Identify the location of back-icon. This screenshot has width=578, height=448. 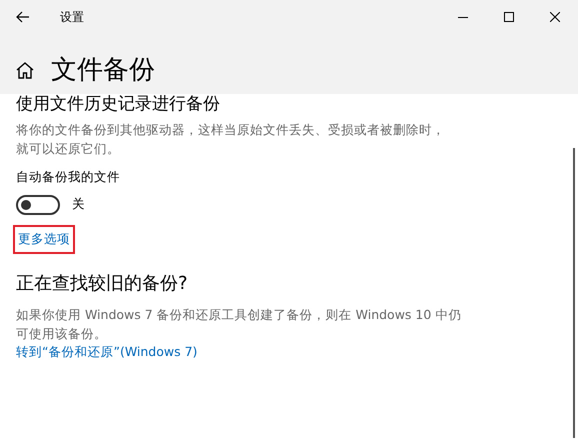
(23, 17).